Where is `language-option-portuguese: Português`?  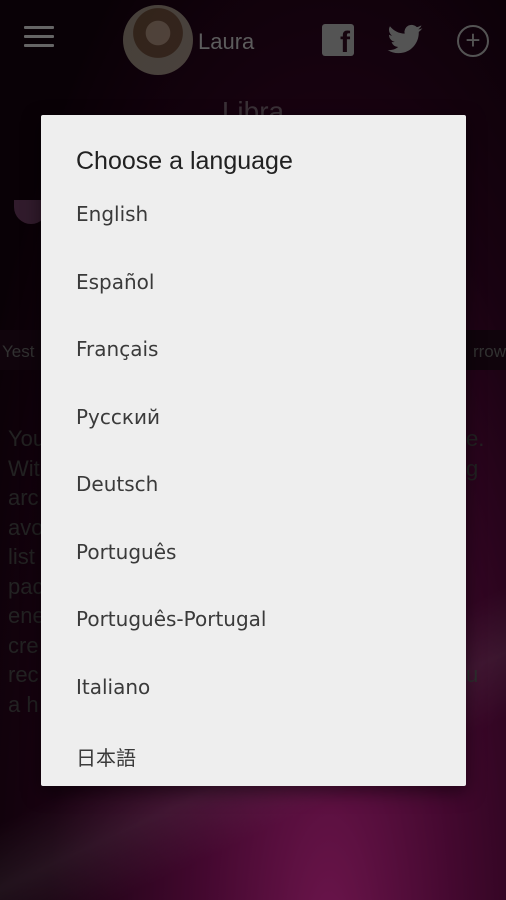 language-option-portuguese: Português is located at coordinates (253, 551).